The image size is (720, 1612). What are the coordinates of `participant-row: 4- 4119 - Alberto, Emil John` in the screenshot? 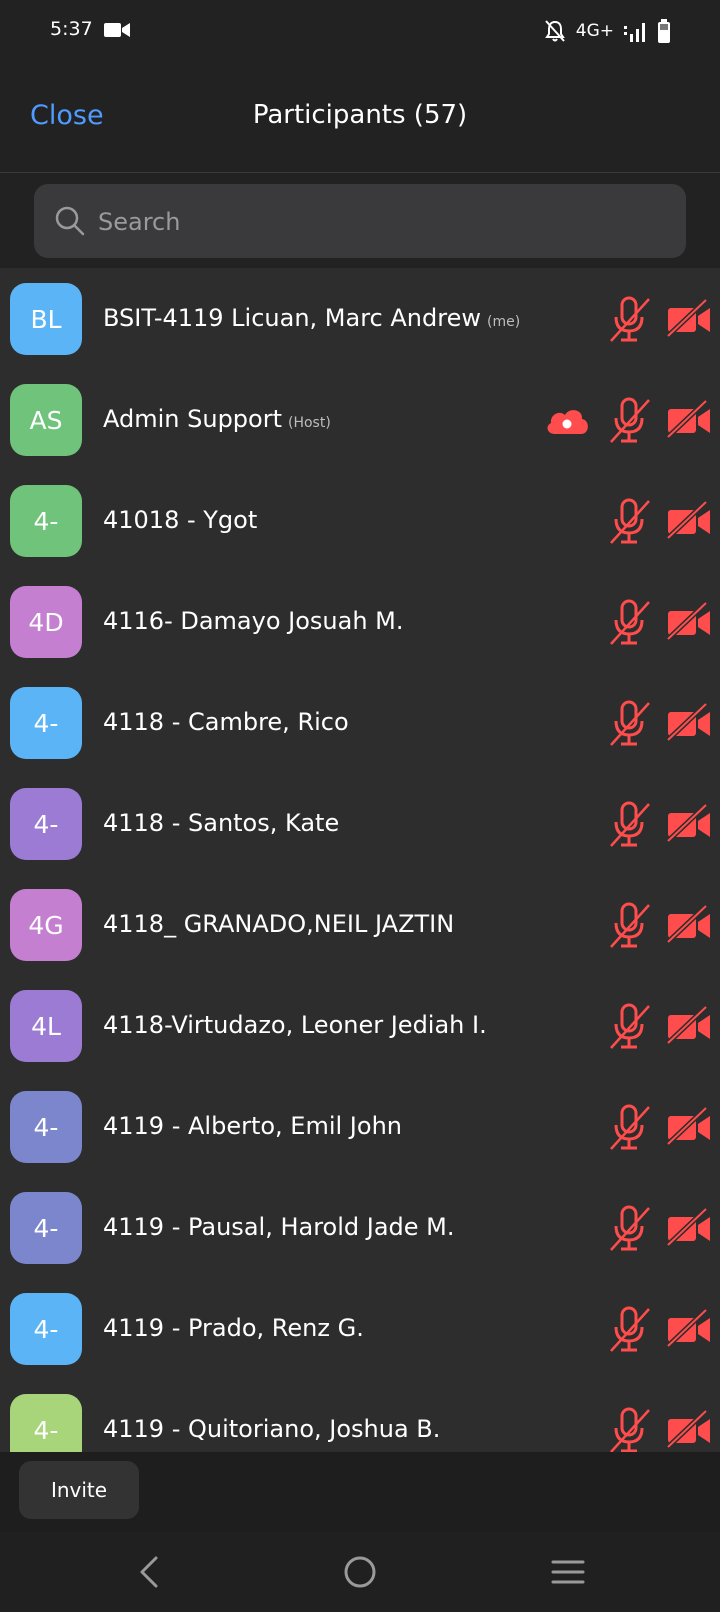 It's located at (360, 1128).